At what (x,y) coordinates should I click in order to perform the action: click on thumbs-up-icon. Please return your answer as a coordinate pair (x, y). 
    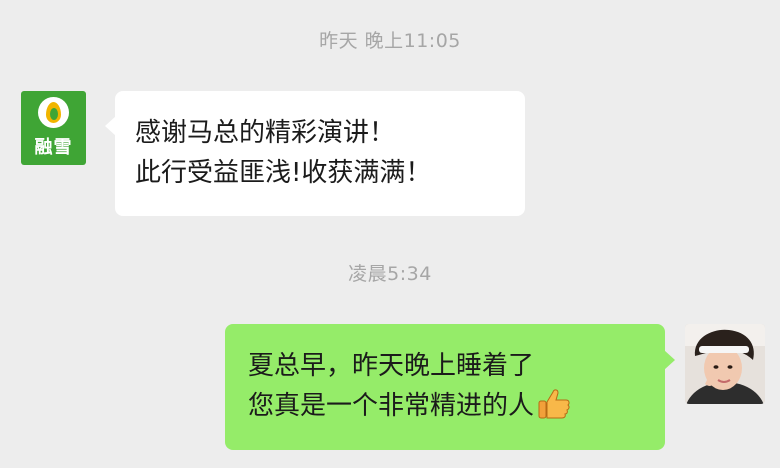
    Looking at the image, I should click on (554, 403).